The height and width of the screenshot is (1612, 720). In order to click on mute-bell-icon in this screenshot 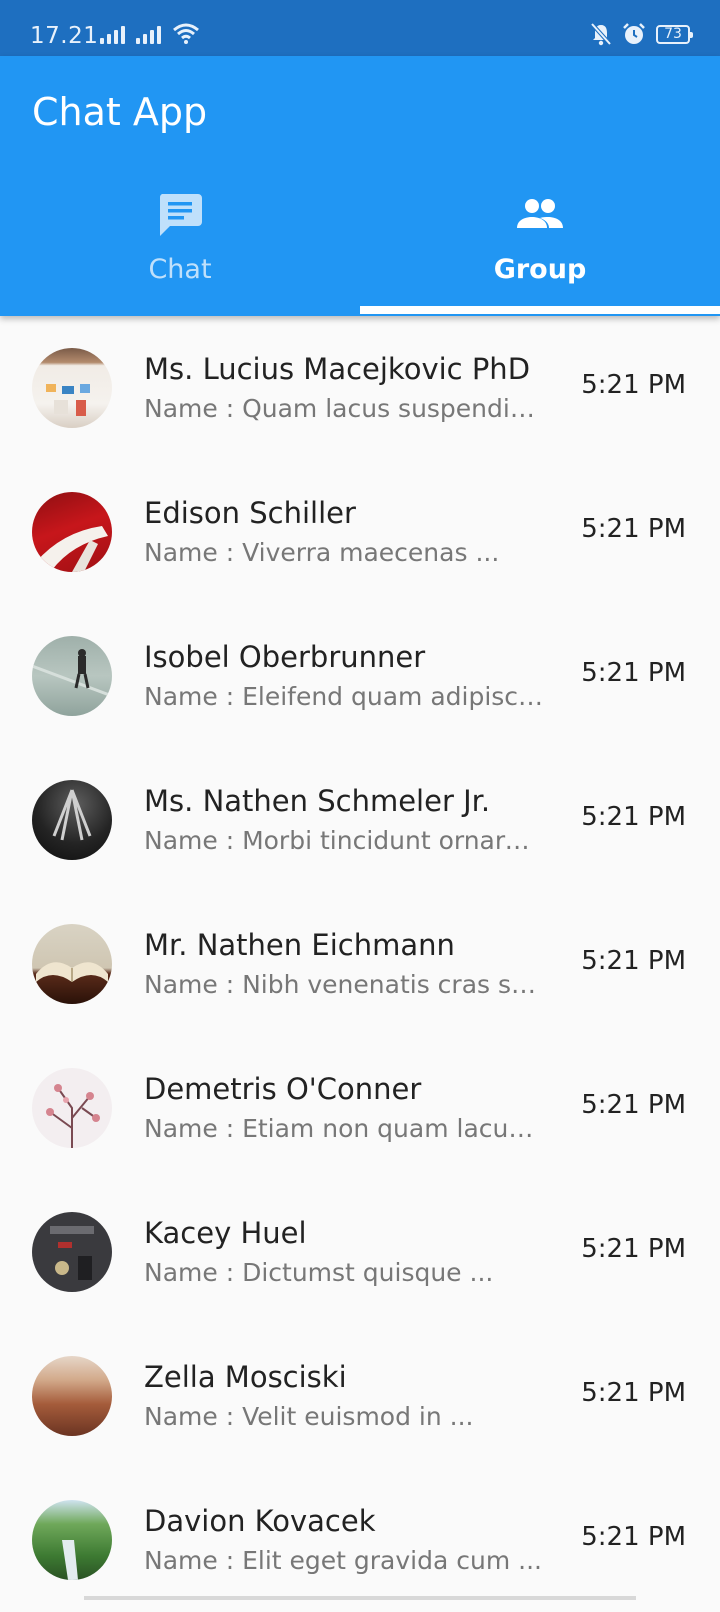, I will do `click(601, 34)`.